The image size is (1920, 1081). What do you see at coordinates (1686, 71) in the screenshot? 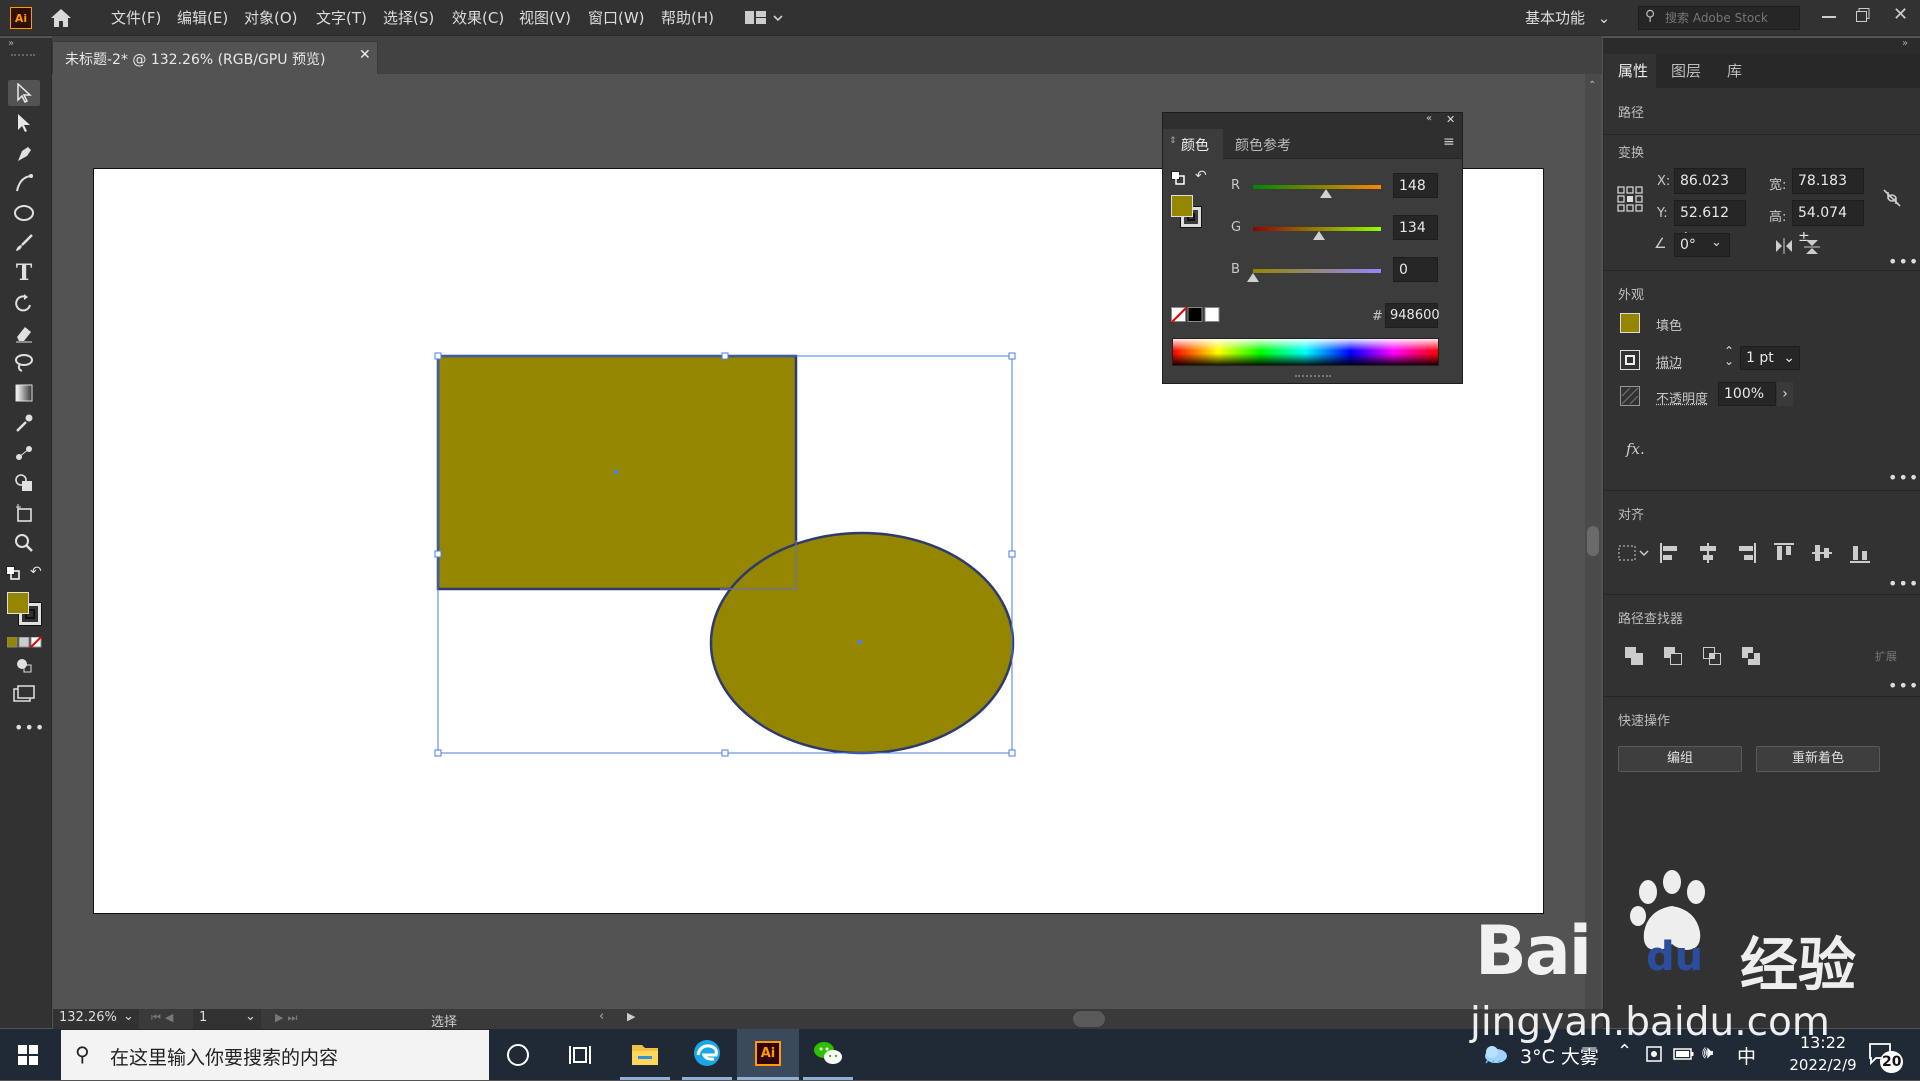
I see `tab-layers: 图层` at bounding box center [1686, 71].